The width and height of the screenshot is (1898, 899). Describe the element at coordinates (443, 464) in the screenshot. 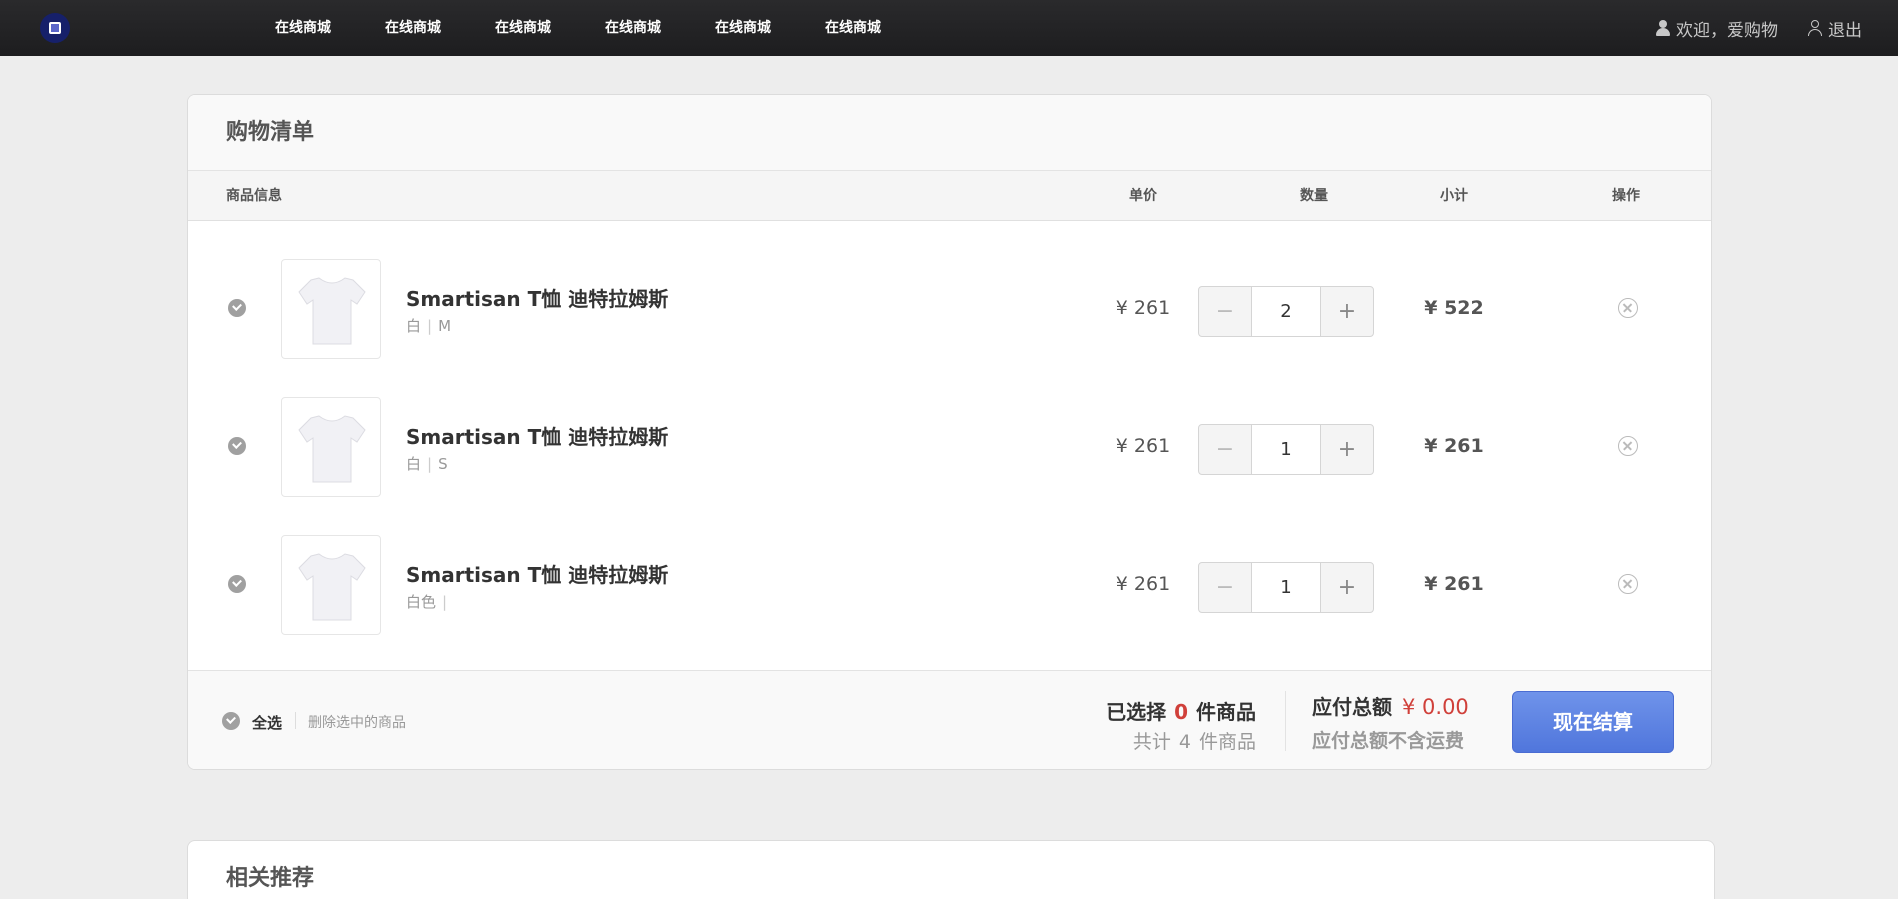

I see `product-size: S` at that location.